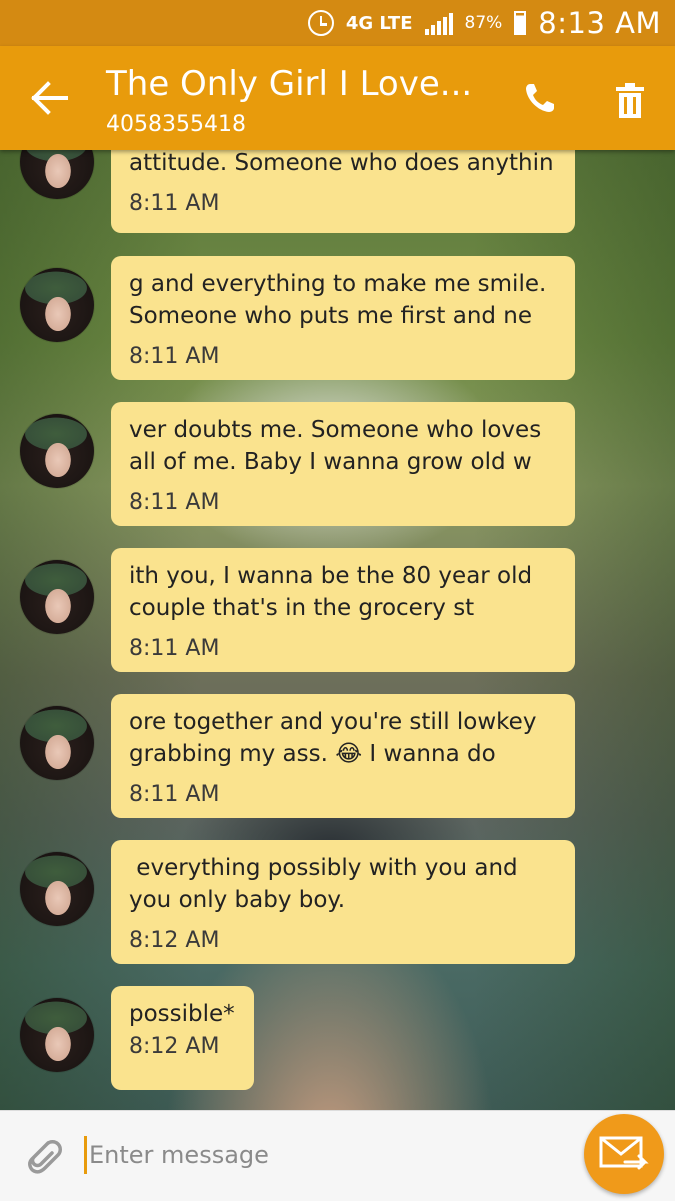  What do you see at coordinates (483, 23) in the screenshot?
I see `battery-percent: 87%` at bounding box center [483, 23].